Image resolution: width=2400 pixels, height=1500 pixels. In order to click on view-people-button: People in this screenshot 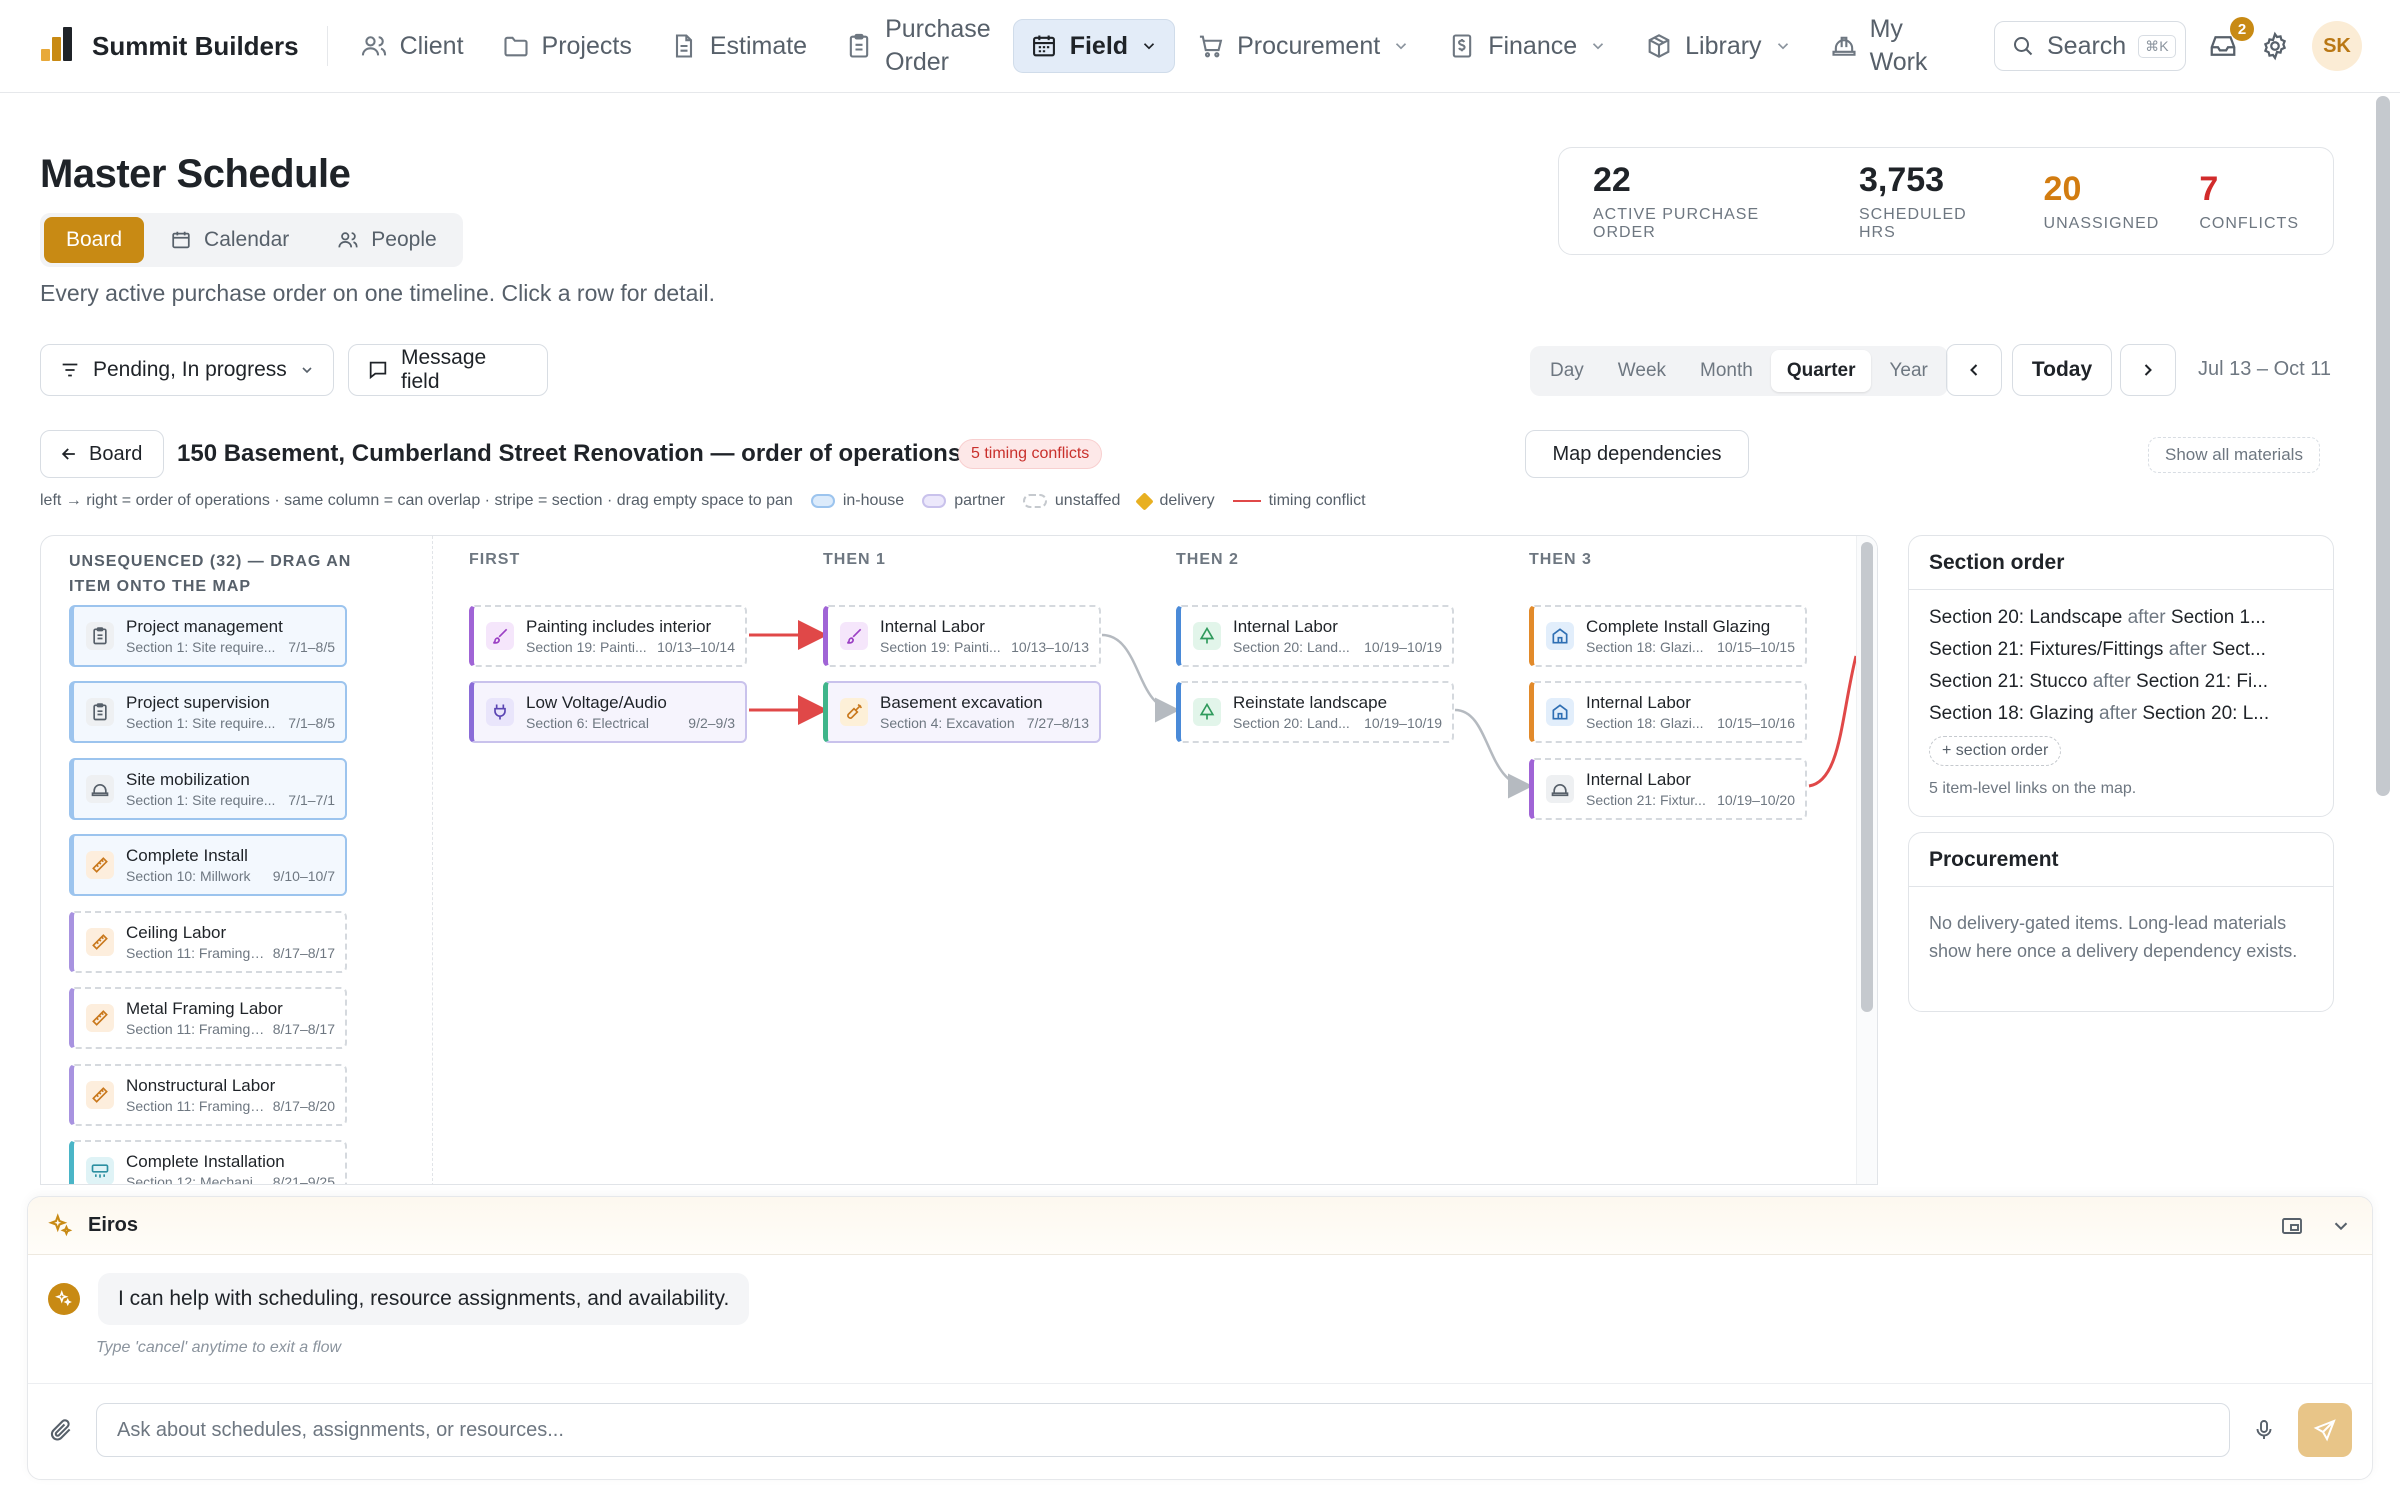, I will do `click(386, 240)`.